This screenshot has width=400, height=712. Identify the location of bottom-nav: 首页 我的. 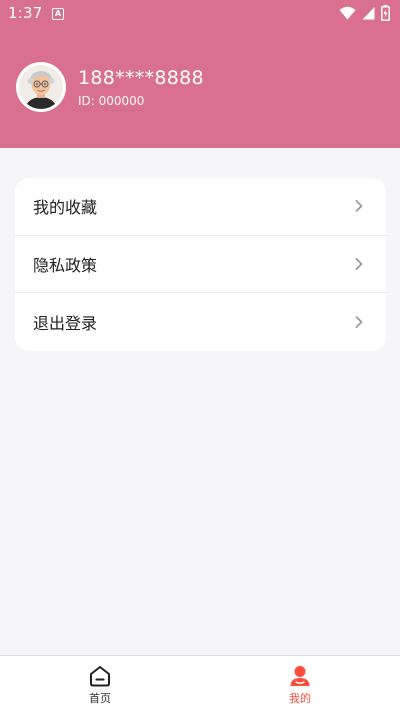
(200, 683).